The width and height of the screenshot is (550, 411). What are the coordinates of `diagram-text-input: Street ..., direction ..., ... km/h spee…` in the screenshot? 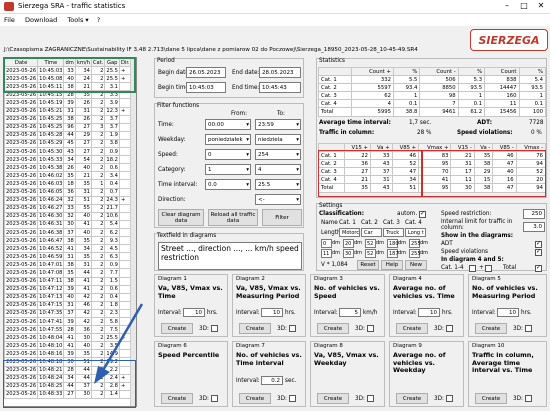 It's located at (230, 256).